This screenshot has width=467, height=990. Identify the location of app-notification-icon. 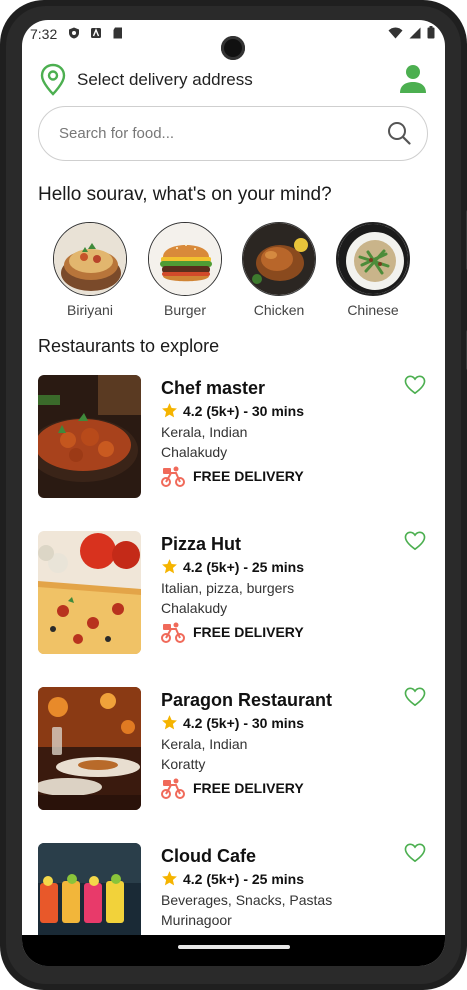
(96, 33).